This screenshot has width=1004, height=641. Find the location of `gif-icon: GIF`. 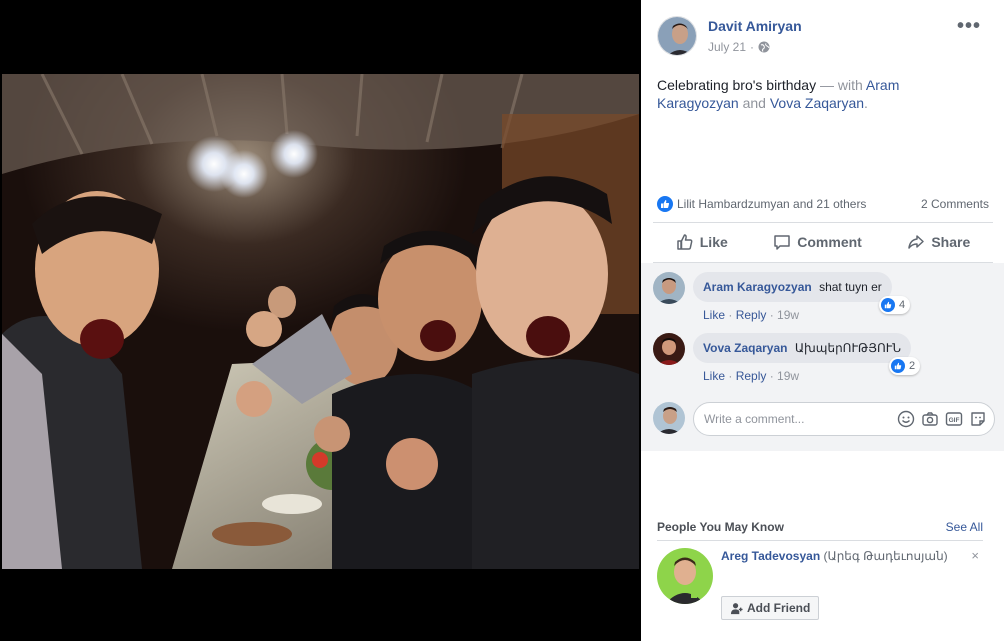

gif-icon: GIF is located at coordinates (954, 419).